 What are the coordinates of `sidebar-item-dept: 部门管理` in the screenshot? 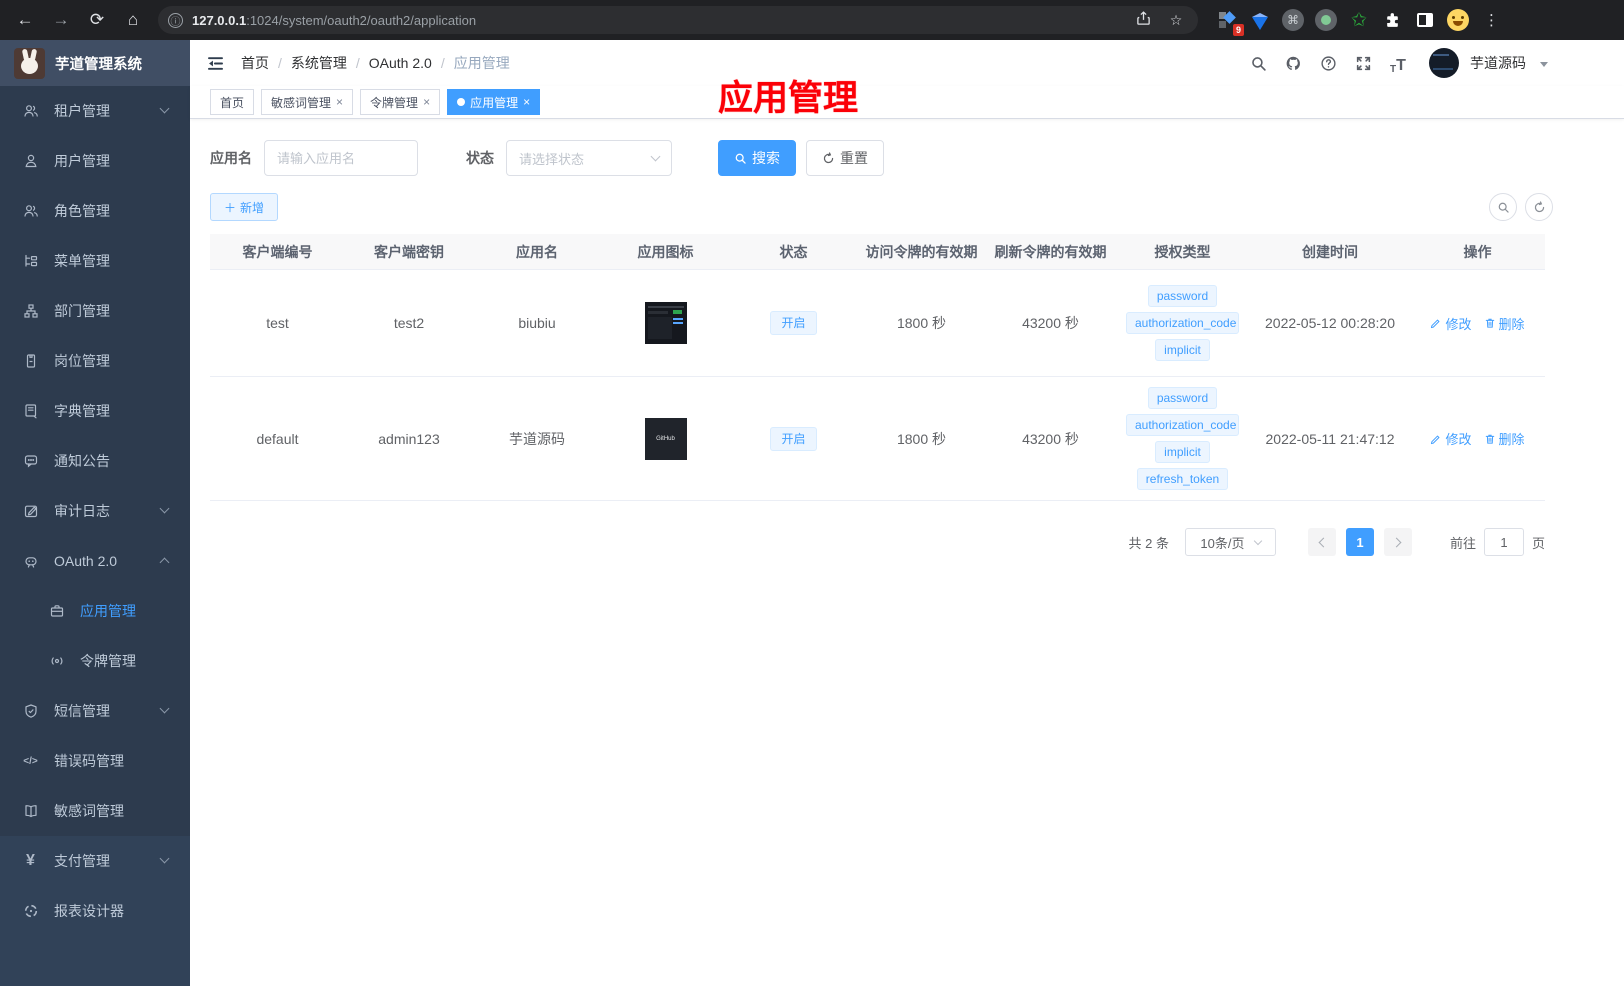 It's located at (95, 311).